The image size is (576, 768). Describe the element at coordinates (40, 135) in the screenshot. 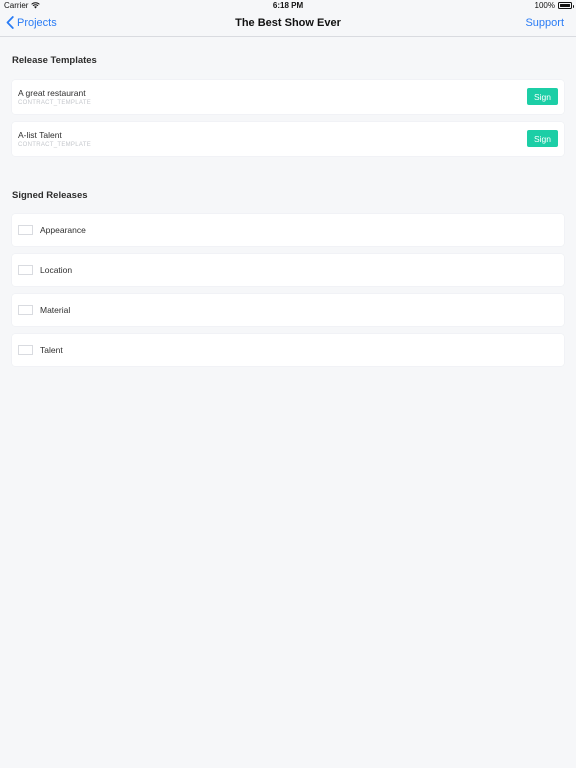

I see `template-name: A-list Talent` at that location.